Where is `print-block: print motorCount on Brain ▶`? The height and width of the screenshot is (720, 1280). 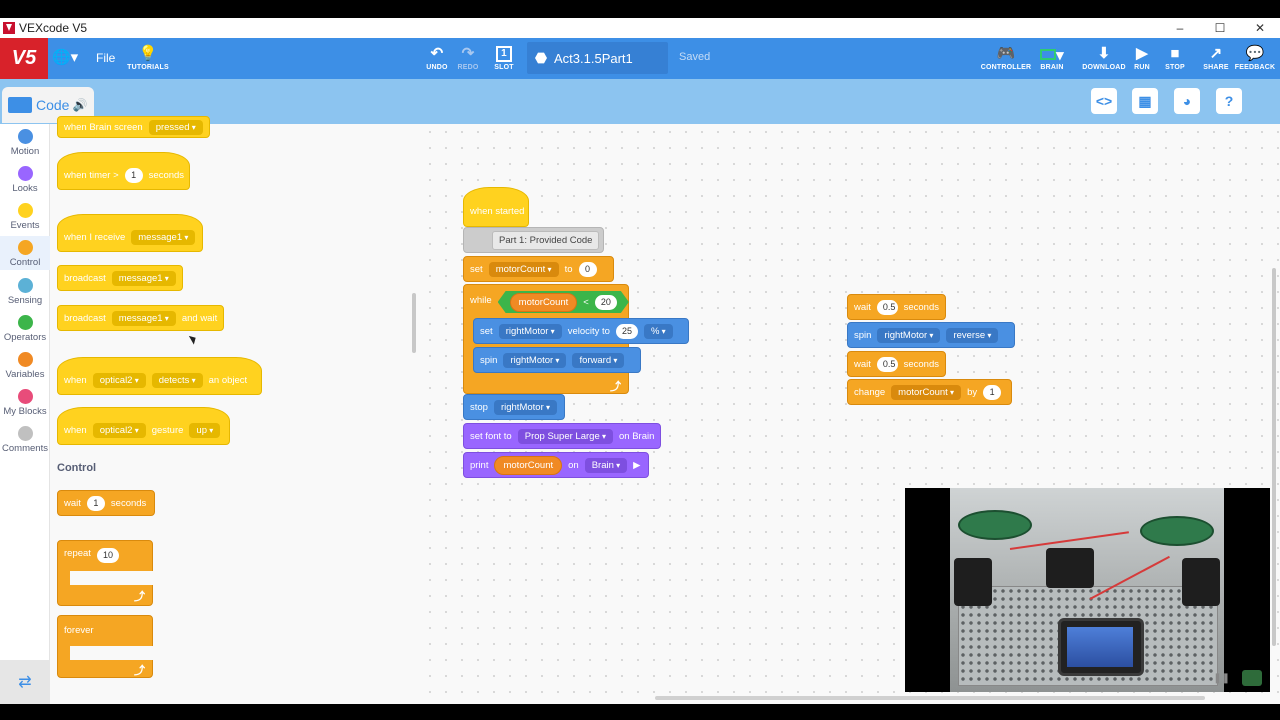
print-block: print motorCount on Brain ▶ is located at coordinates (556, 465).